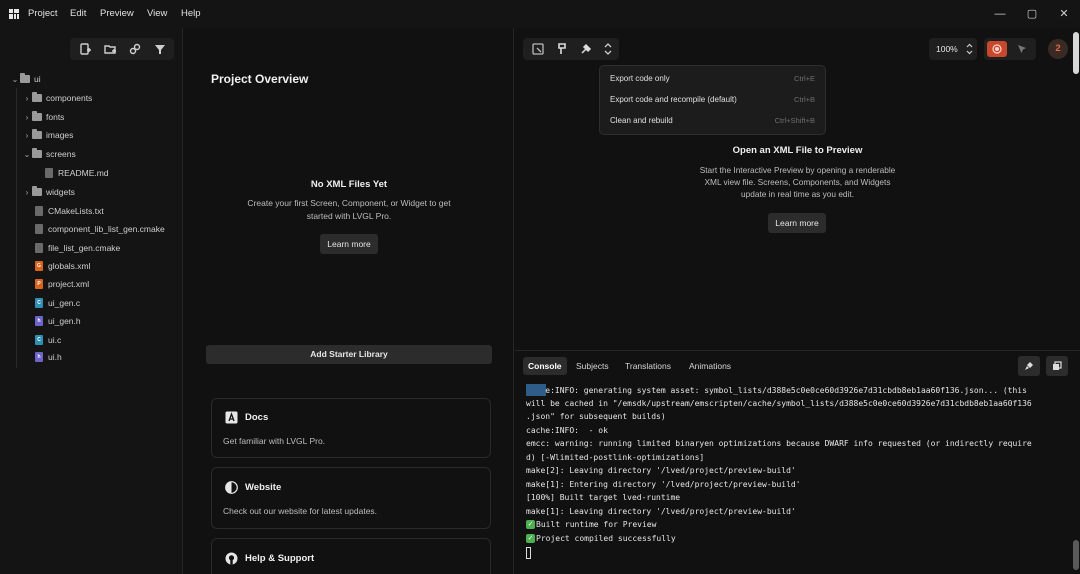  What do you see at coordinates (804, 99) in the screenshot?
I see `shortcut-label: Ctrl+B` at bounding box center [804, 99].